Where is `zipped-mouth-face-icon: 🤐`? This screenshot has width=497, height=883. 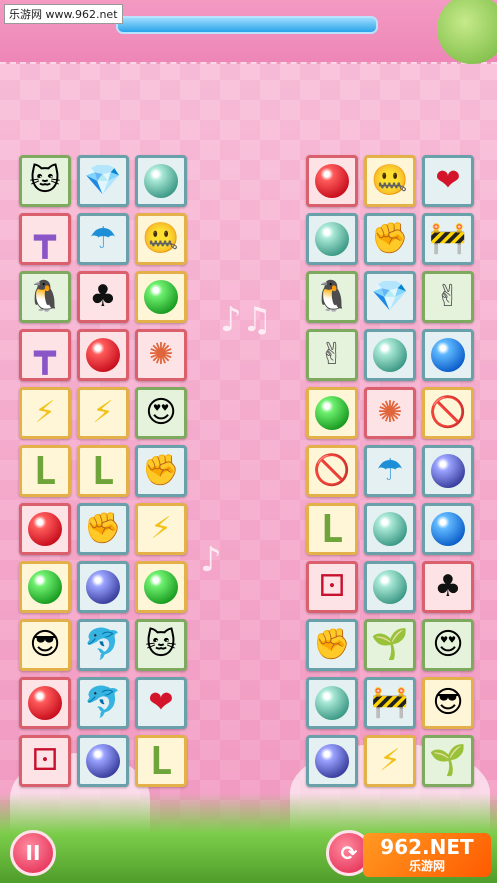
zipped-mouth-face-icon: 🤐 is located at coordinates (390, 180).